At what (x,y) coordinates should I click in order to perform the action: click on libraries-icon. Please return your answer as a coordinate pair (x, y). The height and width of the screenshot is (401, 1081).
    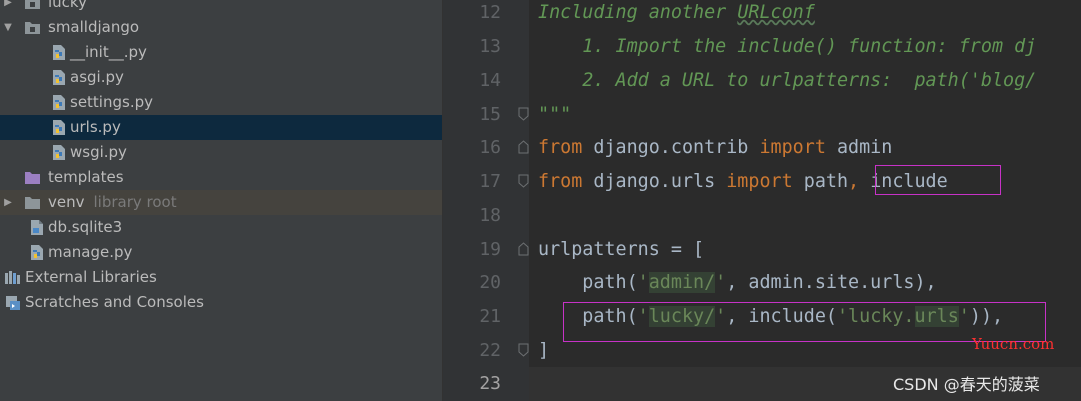
    Looking at the image, I should click on (12, 277).